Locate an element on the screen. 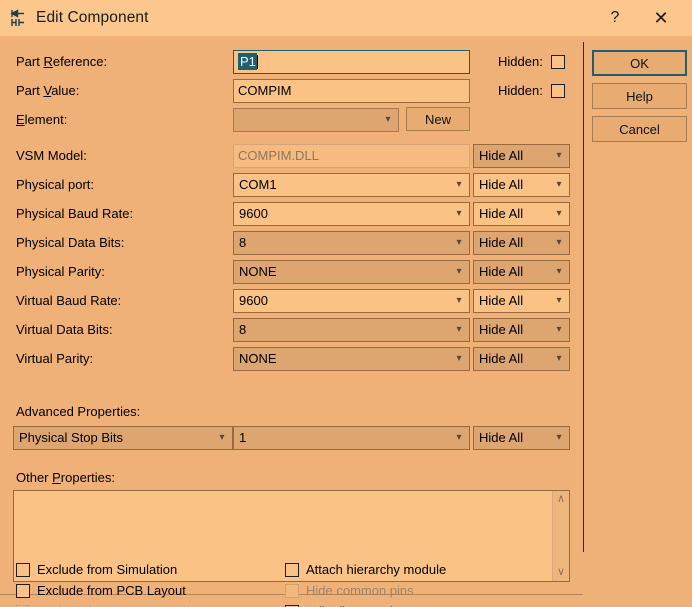 Image resolution: width=692 pixels, height=607 pixels. advanced-value-text: 1 is located at coordinates (243, 437).